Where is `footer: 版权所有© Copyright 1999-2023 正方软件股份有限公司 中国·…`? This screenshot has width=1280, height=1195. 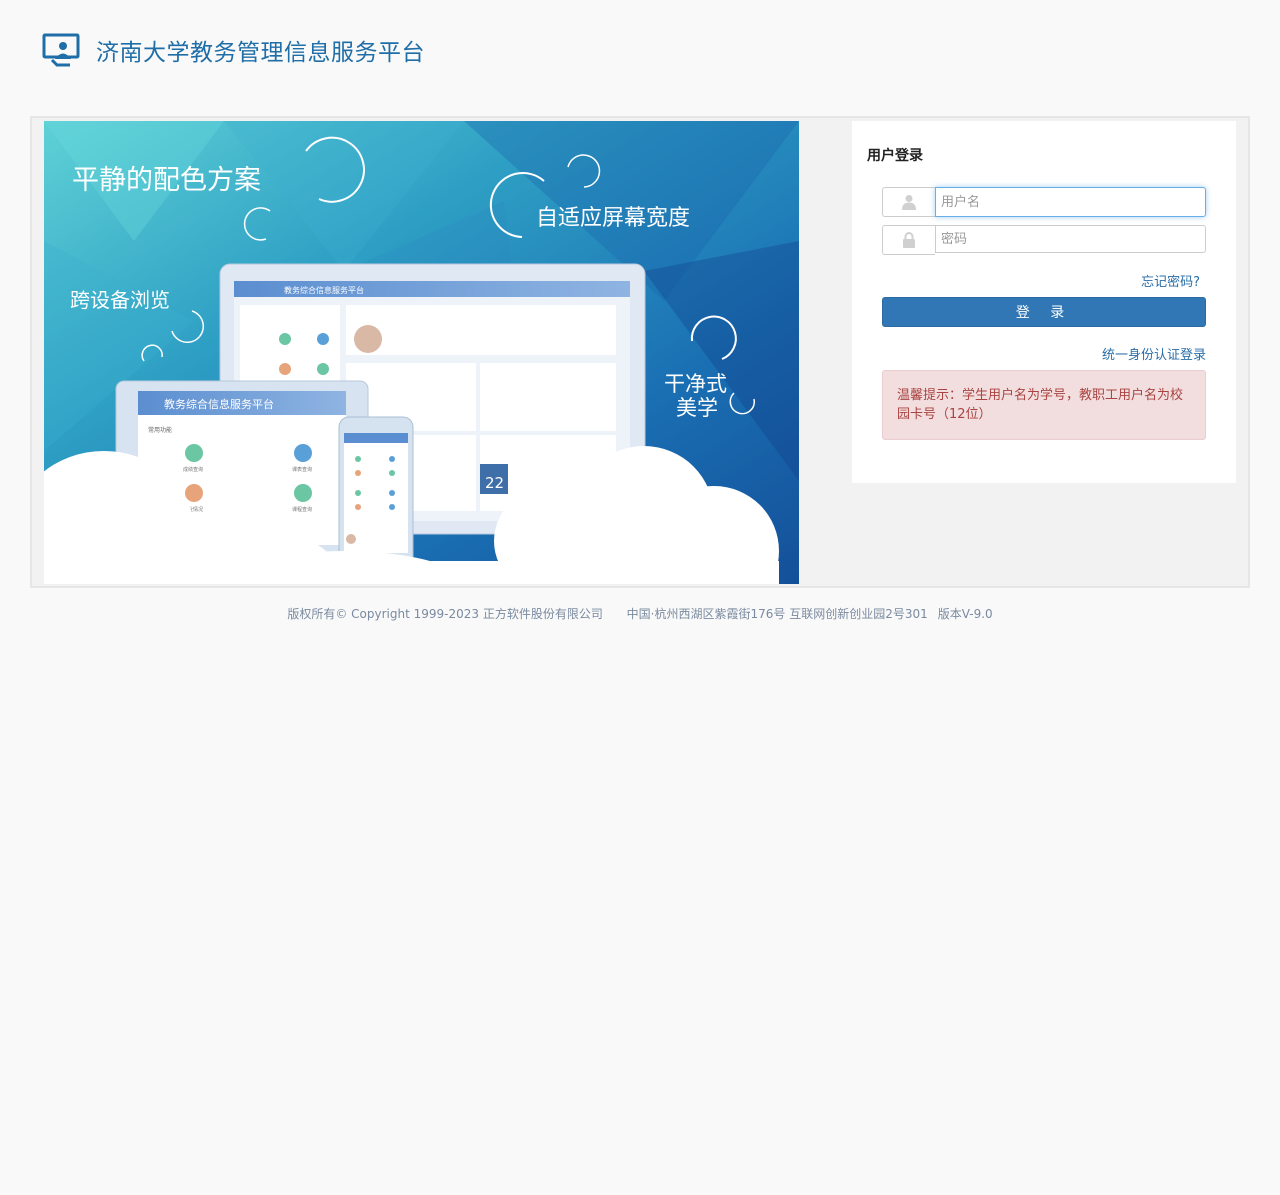 footer: 版权所有© Copyright 1999-2023 正方软件股份有限公司 中国·… is located at coordinates (640, 613).